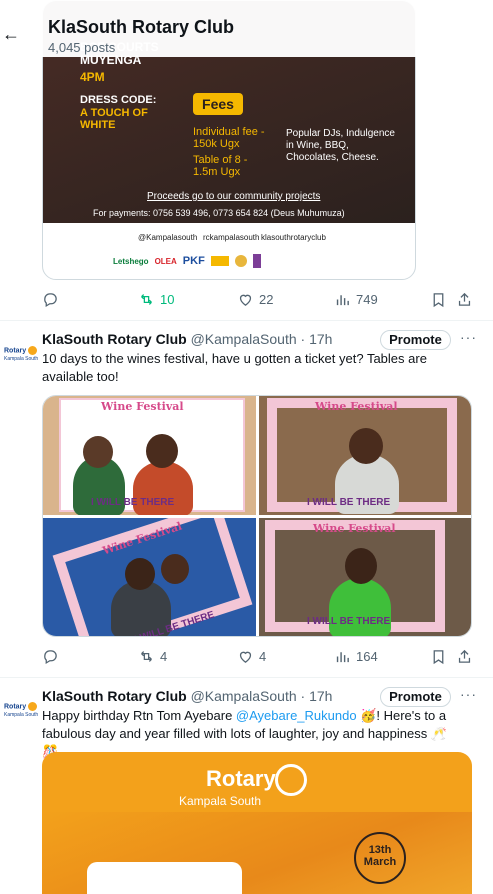 Image resolution: width=493 pixels, height=894 pixels. I want to click on profile-title: KlaSouth Rotary Club, so click(141, 27).